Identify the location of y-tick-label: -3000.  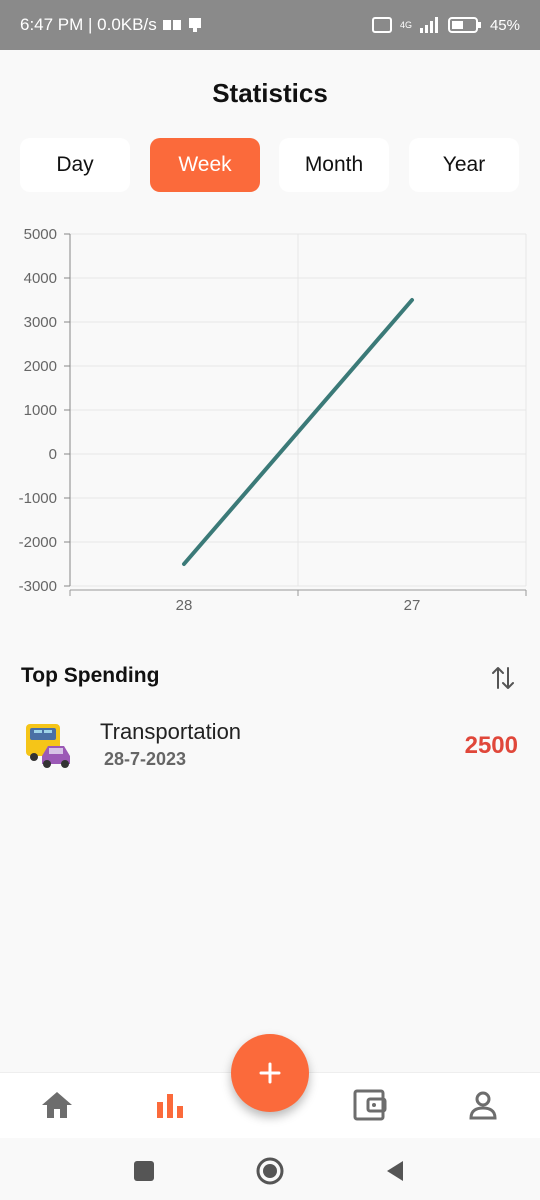
(38, 586).